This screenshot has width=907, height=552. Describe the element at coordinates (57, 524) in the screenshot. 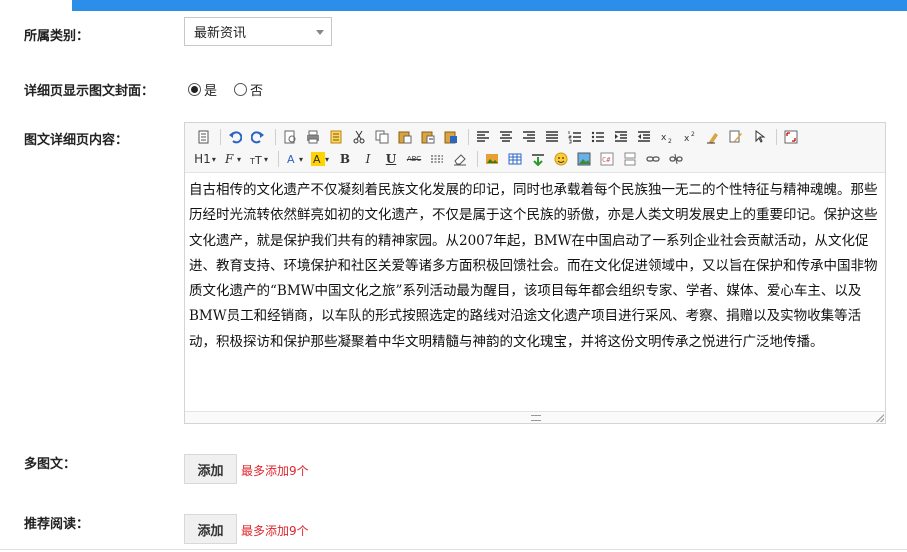

I see `recommend-label: 推荐阅读：` at that location.